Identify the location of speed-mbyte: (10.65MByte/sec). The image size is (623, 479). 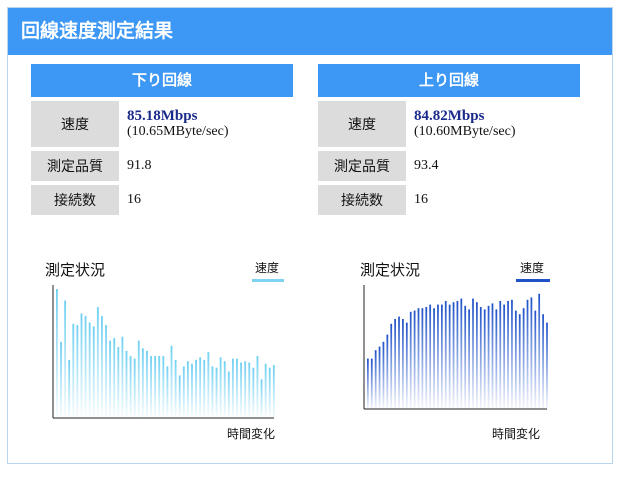
(178, 131).